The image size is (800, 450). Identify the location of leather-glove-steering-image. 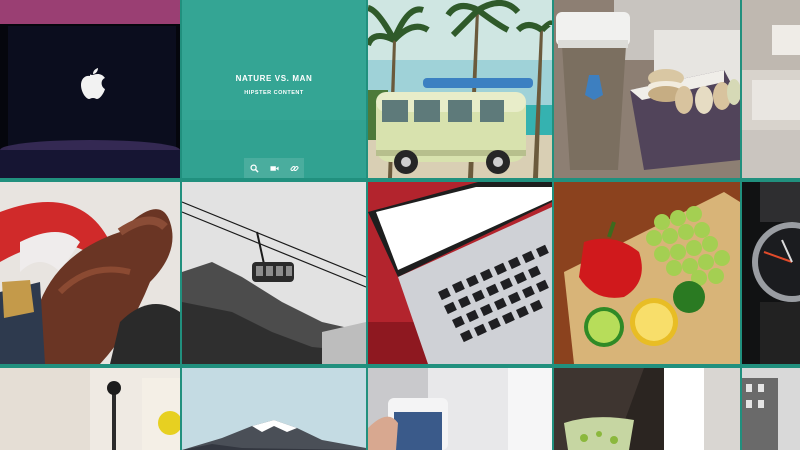
(90, 273).